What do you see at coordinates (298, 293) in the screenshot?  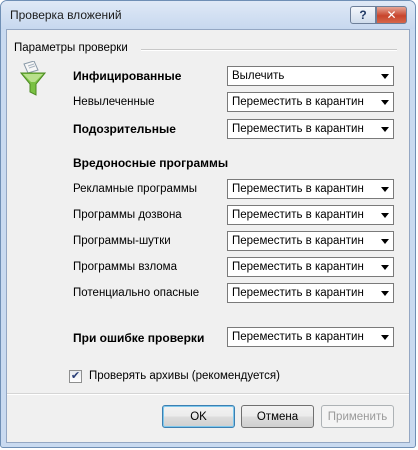 I see `riskware-action-value: Переместить в карантин` at bounding box center [298, 293].